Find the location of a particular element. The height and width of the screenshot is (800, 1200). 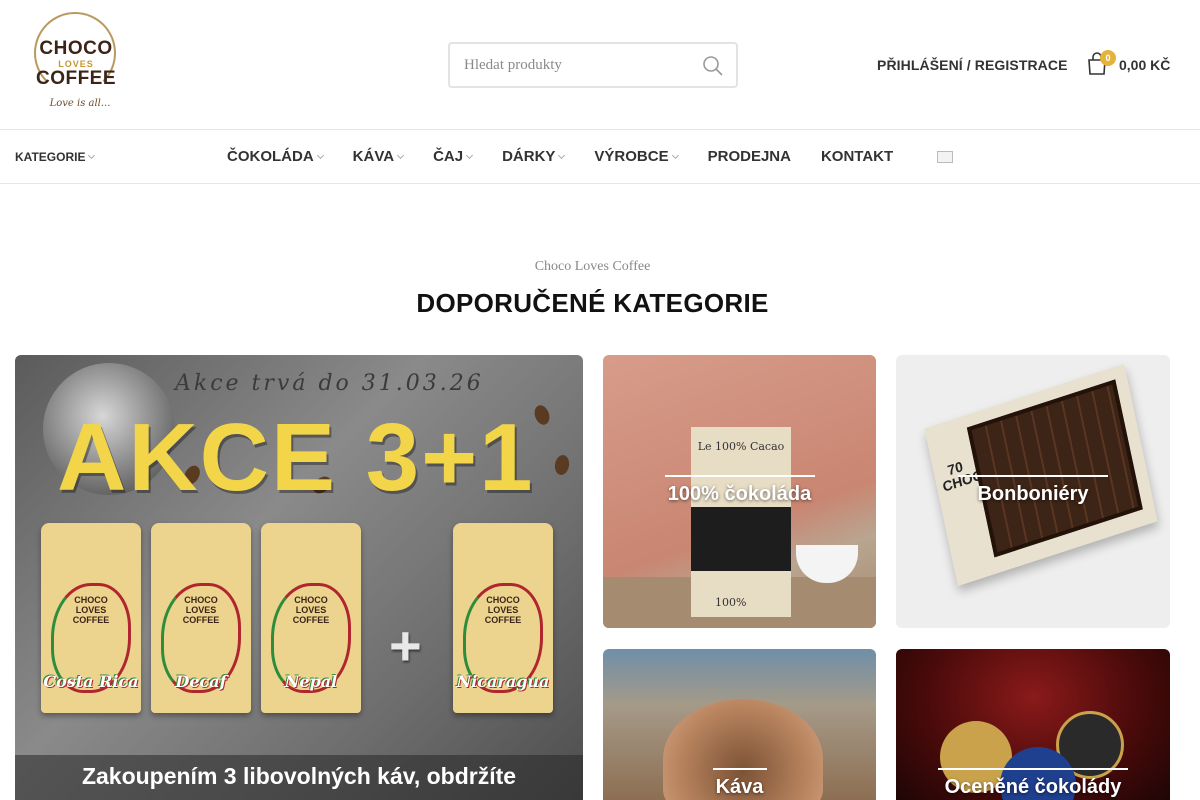

category-tile-bonboniery: 70 CHOCOLATS Bonboniéry is located at coordinates (1033, 491).